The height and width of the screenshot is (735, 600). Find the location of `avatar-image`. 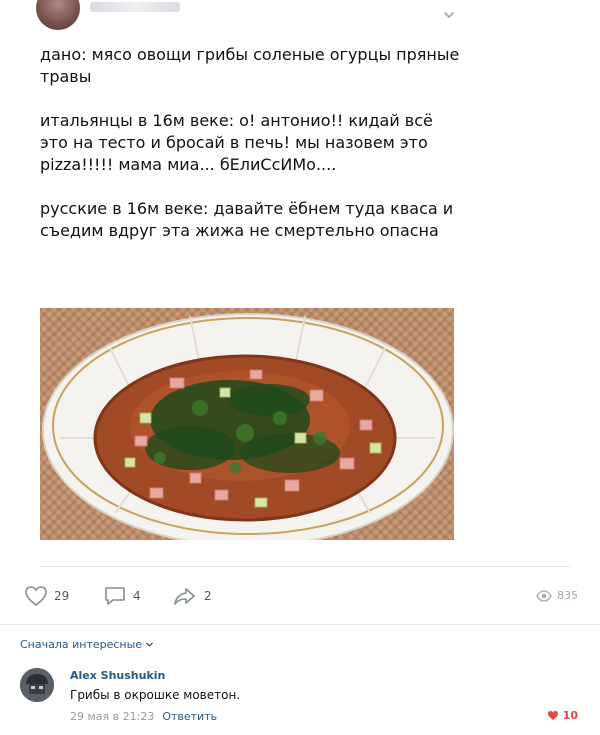

avatar-image is located at coordinates (37, 685).